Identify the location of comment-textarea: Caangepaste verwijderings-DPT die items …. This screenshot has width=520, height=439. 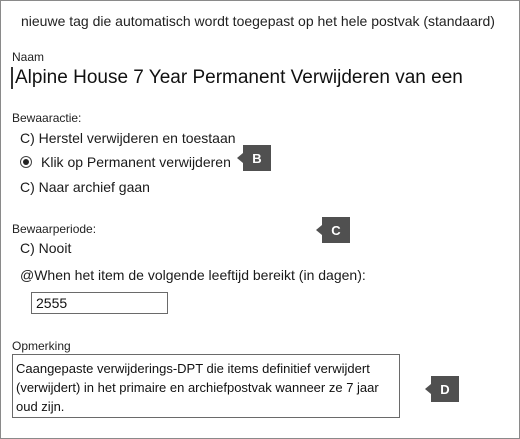
(206, 386).